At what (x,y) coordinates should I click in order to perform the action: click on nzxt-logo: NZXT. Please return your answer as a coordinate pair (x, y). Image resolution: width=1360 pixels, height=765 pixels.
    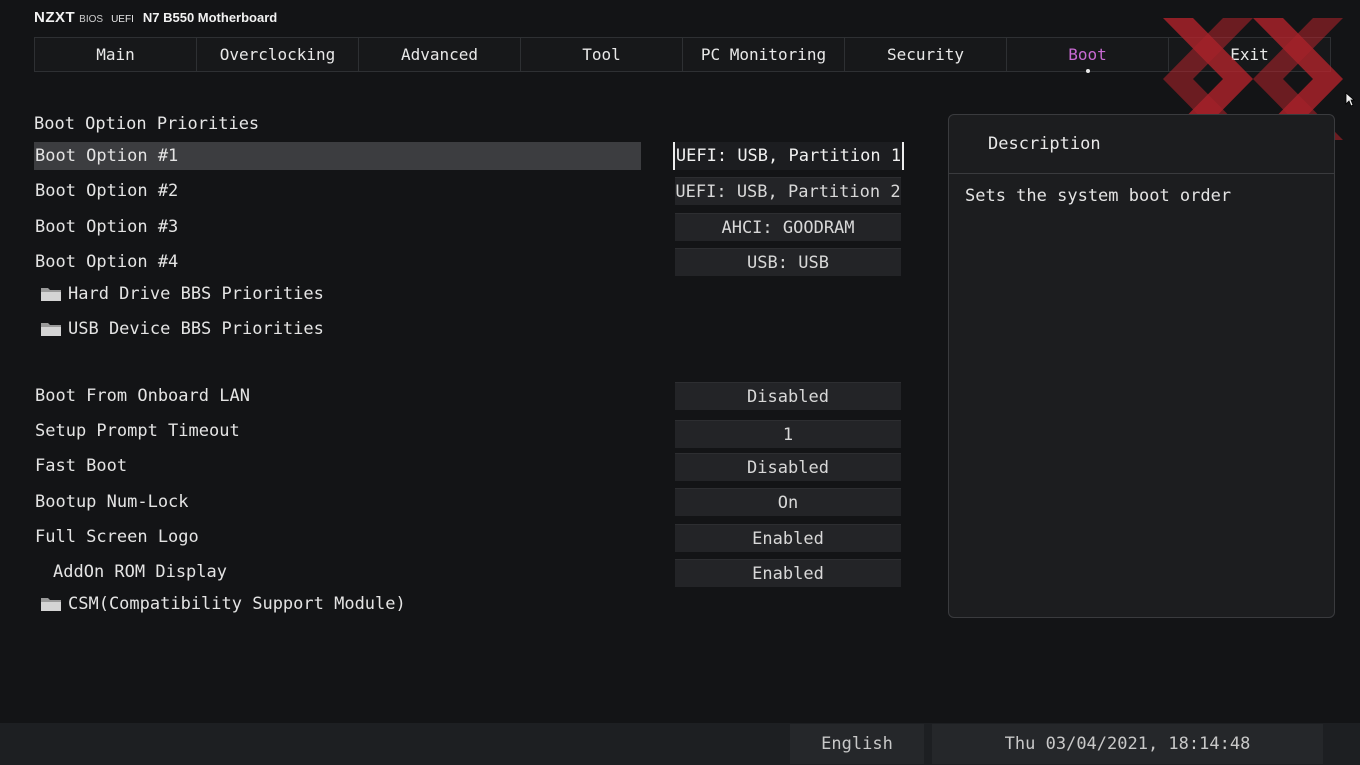
    Looking at the image, I should click on (55, 17).